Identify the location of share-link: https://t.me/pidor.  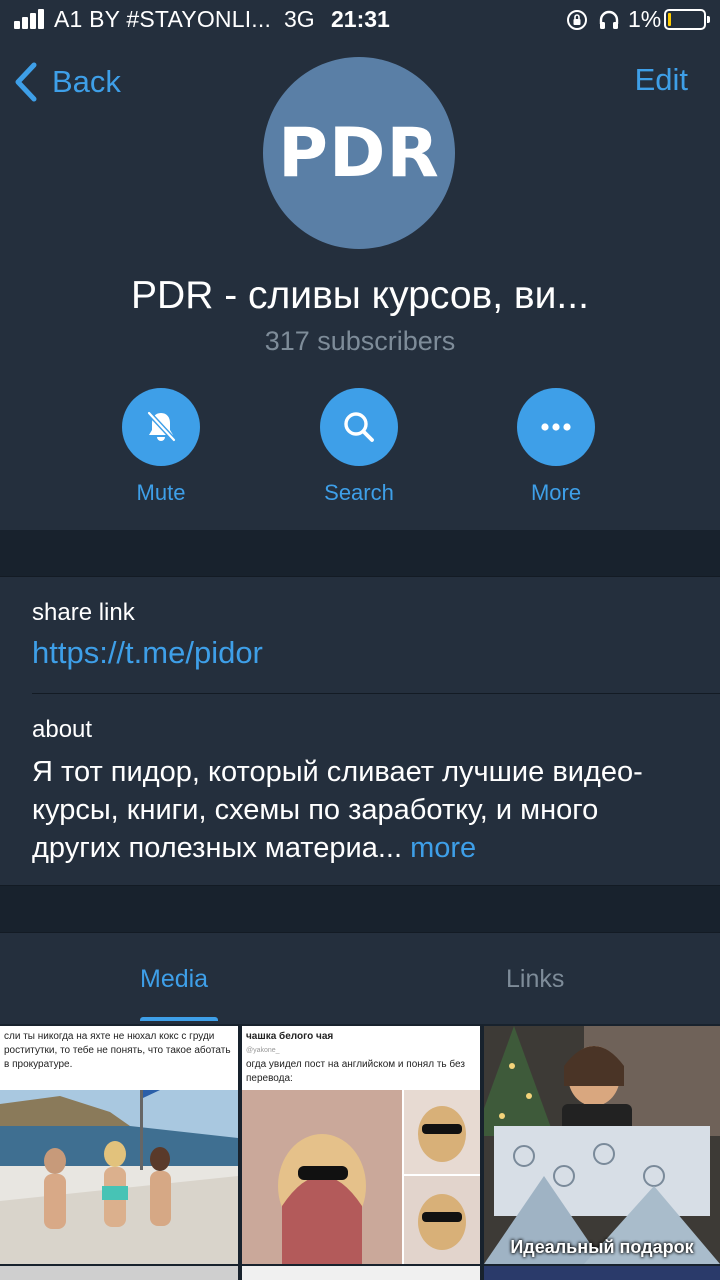
(147, 653).